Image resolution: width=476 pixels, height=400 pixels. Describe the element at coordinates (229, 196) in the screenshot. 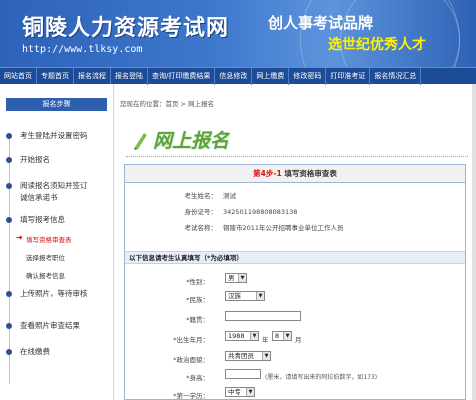

I see `info-value: 测试` at that location.